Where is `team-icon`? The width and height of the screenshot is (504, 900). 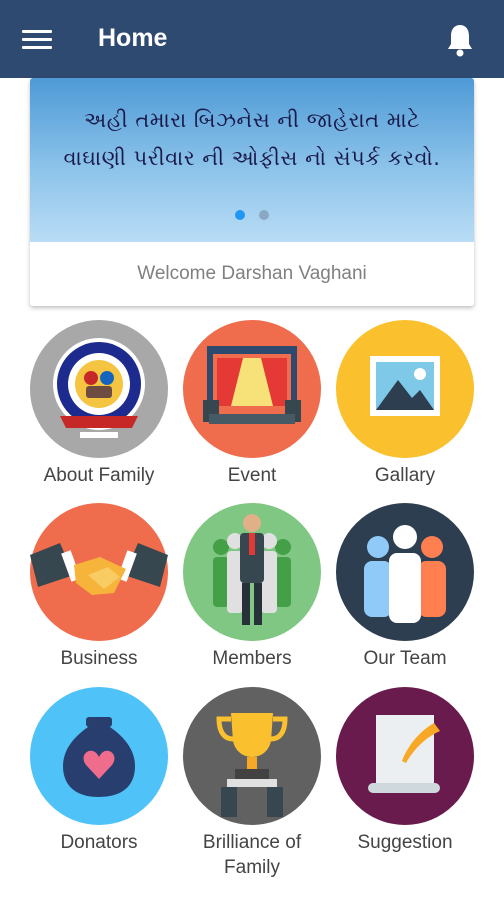 team-icon is located at coordinates (405, 572).